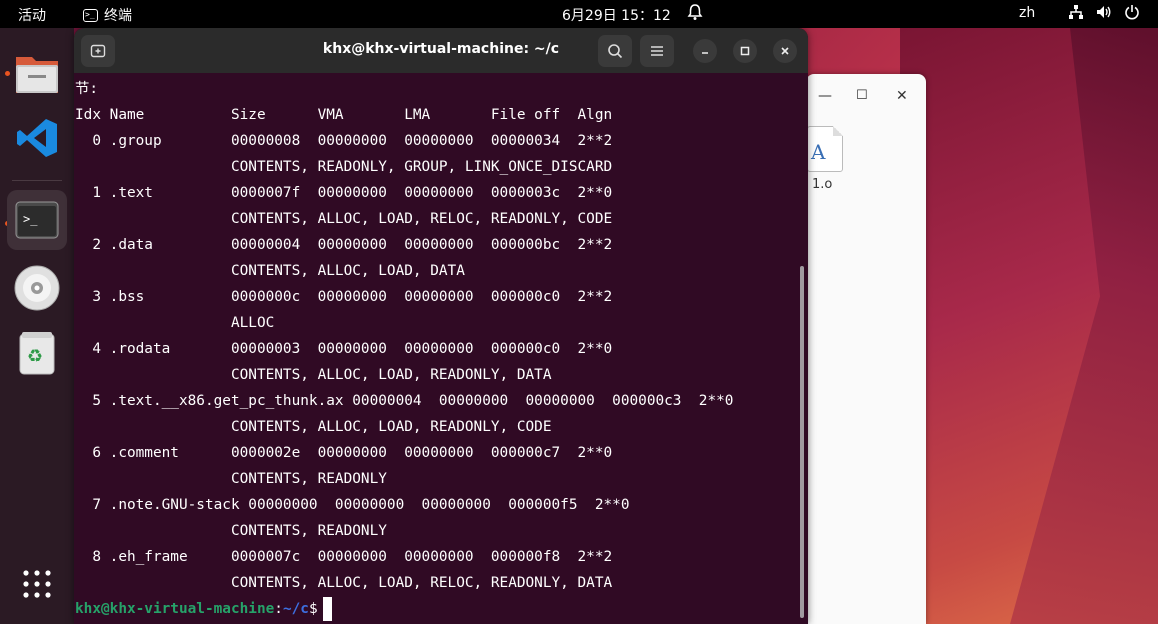 This screenshot has height=624, width=1158. Describe the element at coordinates (822, 184) in the screenshot. I see `file-name-label: 1.o` at that location.